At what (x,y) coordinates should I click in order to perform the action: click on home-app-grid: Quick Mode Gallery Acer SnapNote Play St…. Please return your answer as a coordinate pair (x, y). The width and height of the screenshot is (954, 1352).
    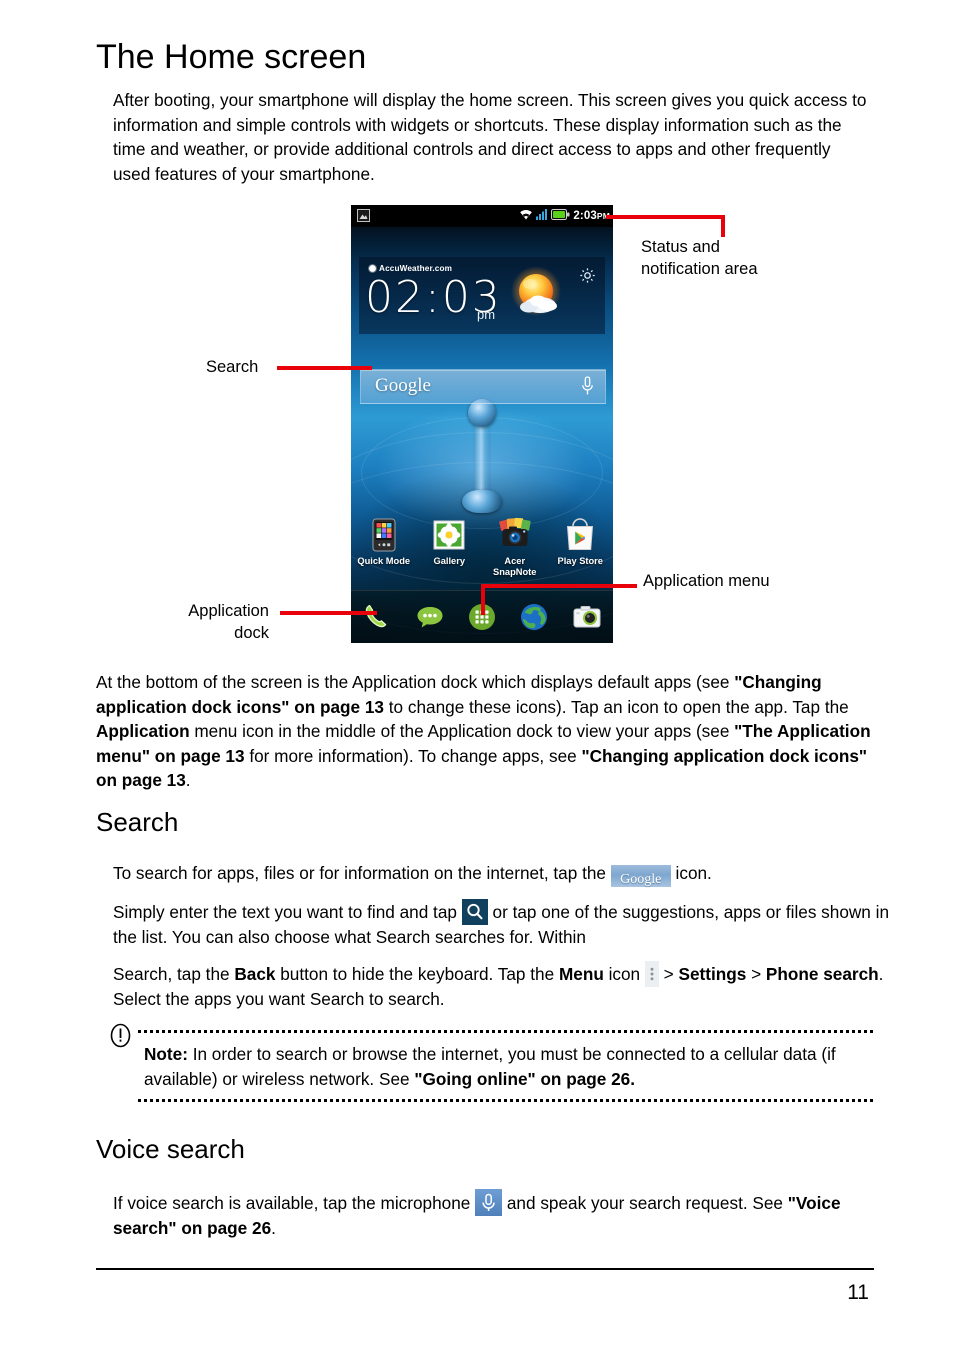
    Looking at the image, I should click on (482, 547).